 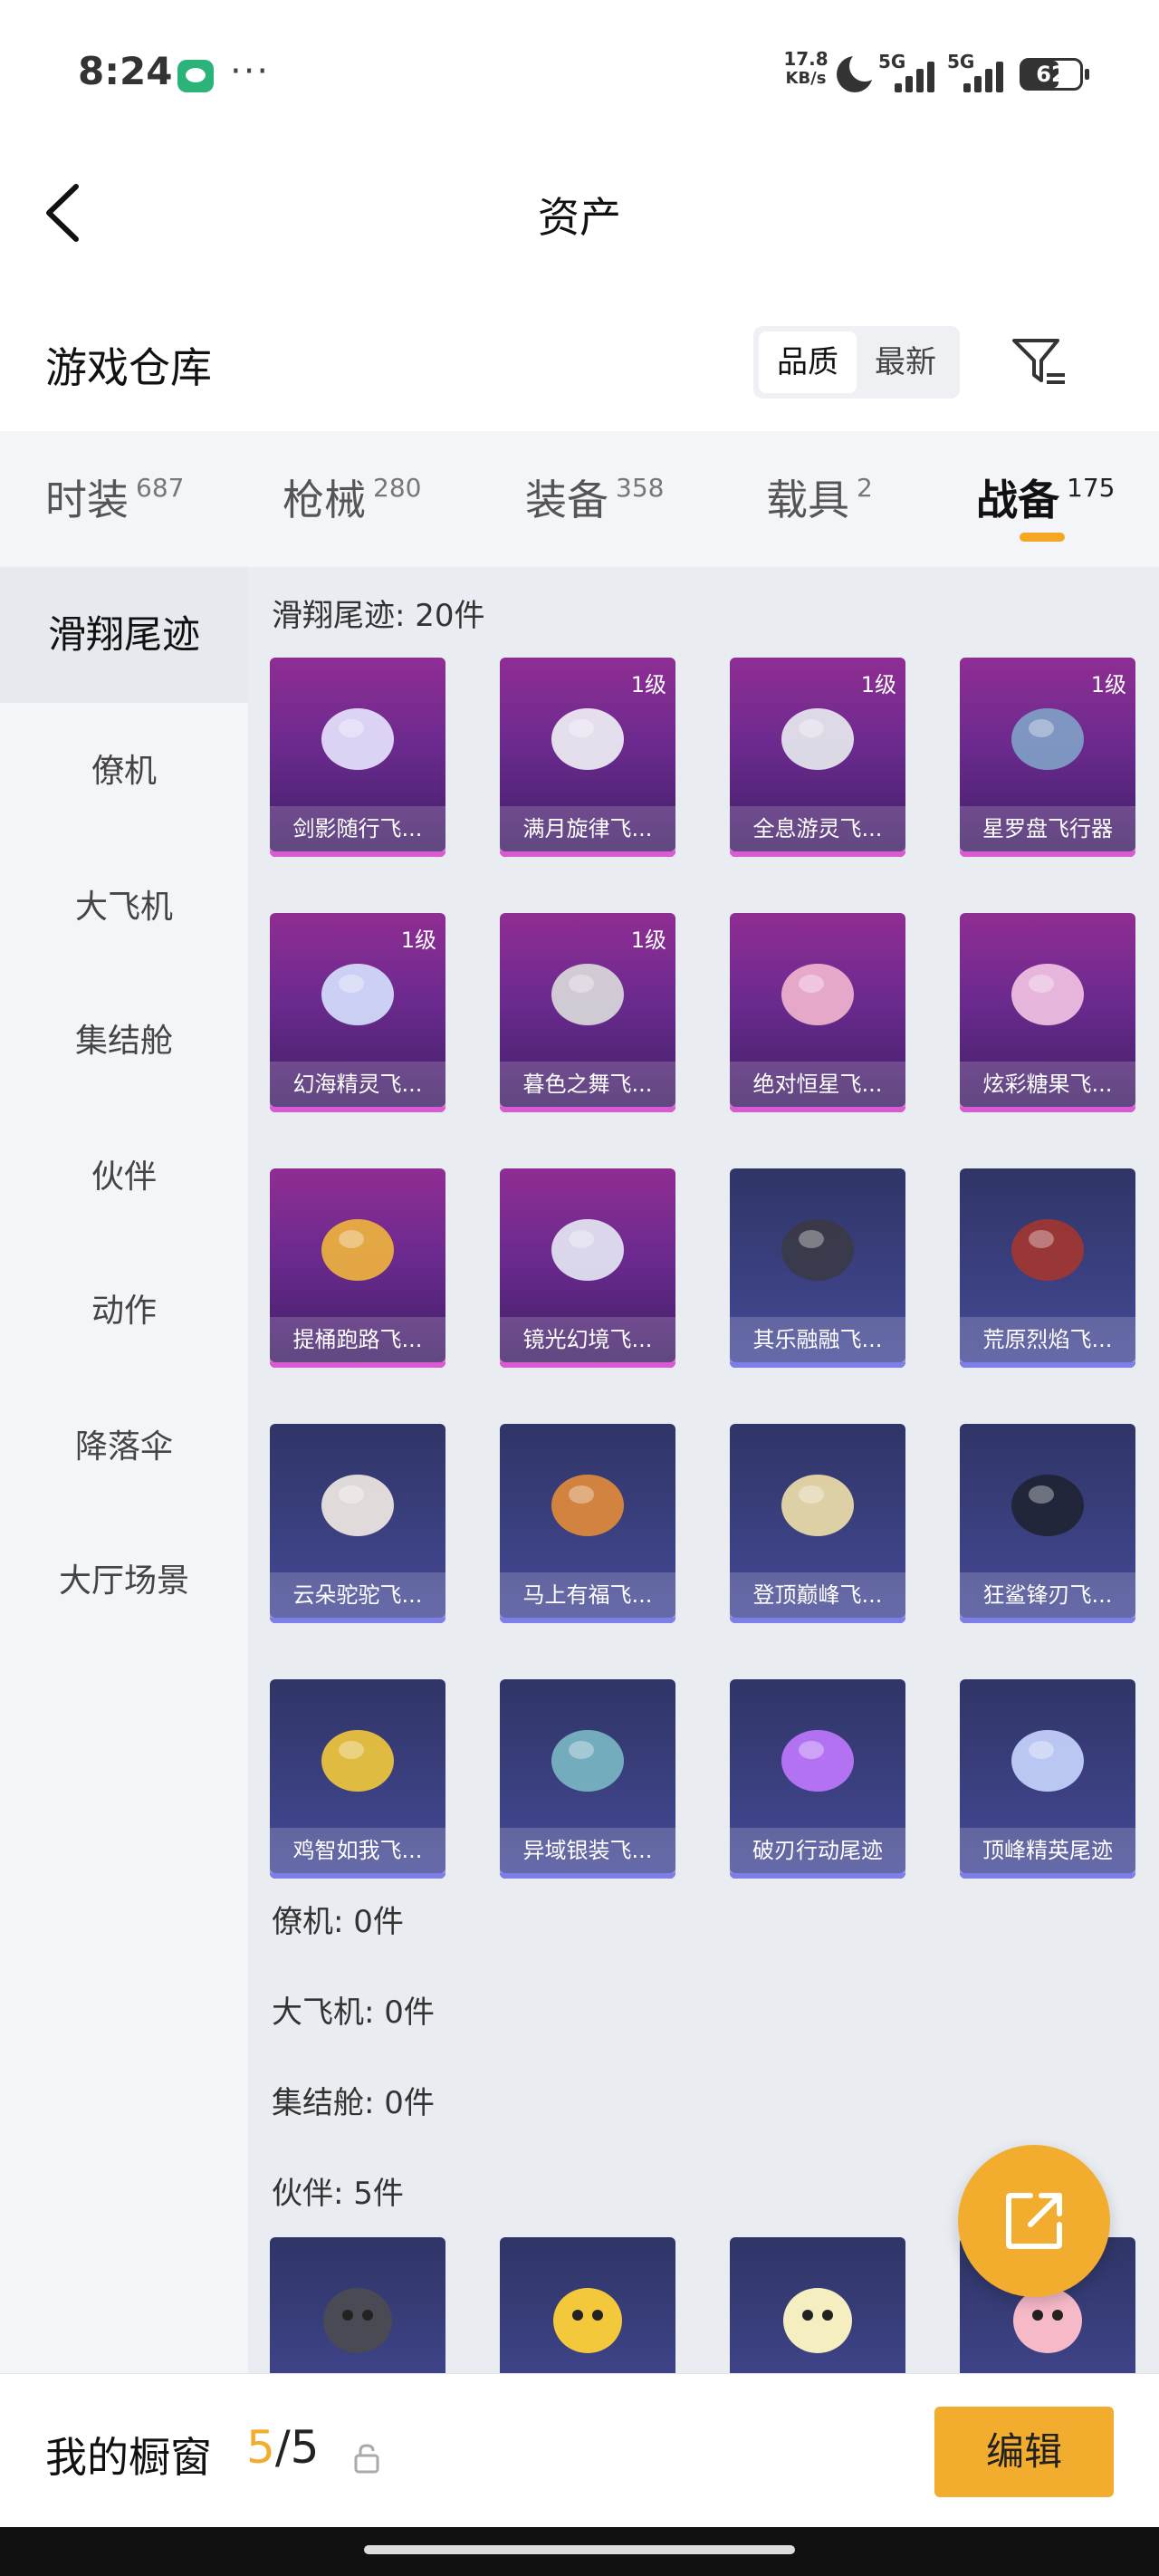 I want to click on item-card: 1级 星罗盘飞行器, so click(x=1047, y=757).